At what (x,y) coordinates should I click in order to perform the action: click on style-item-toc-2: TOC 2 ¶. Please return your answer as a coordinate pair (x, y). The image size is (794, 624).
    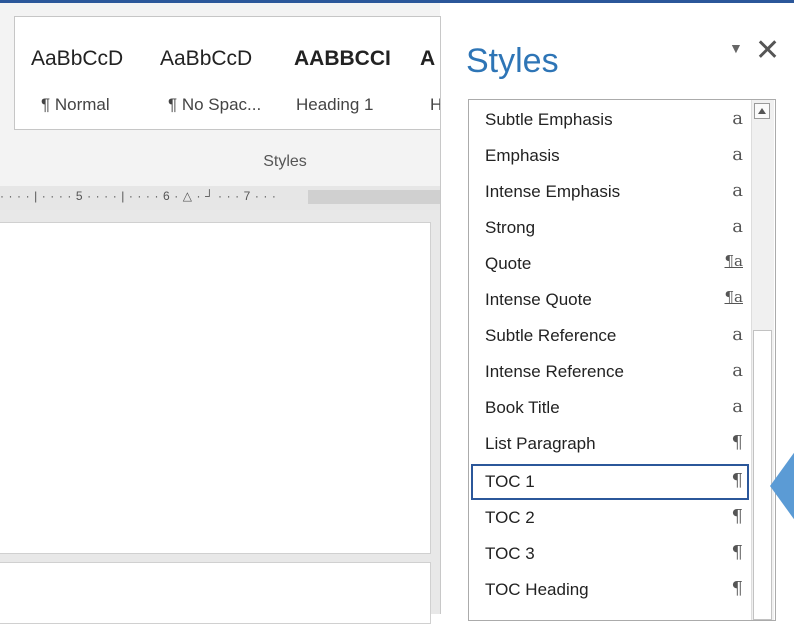
    Looking at the image, I should click on (610, 518).